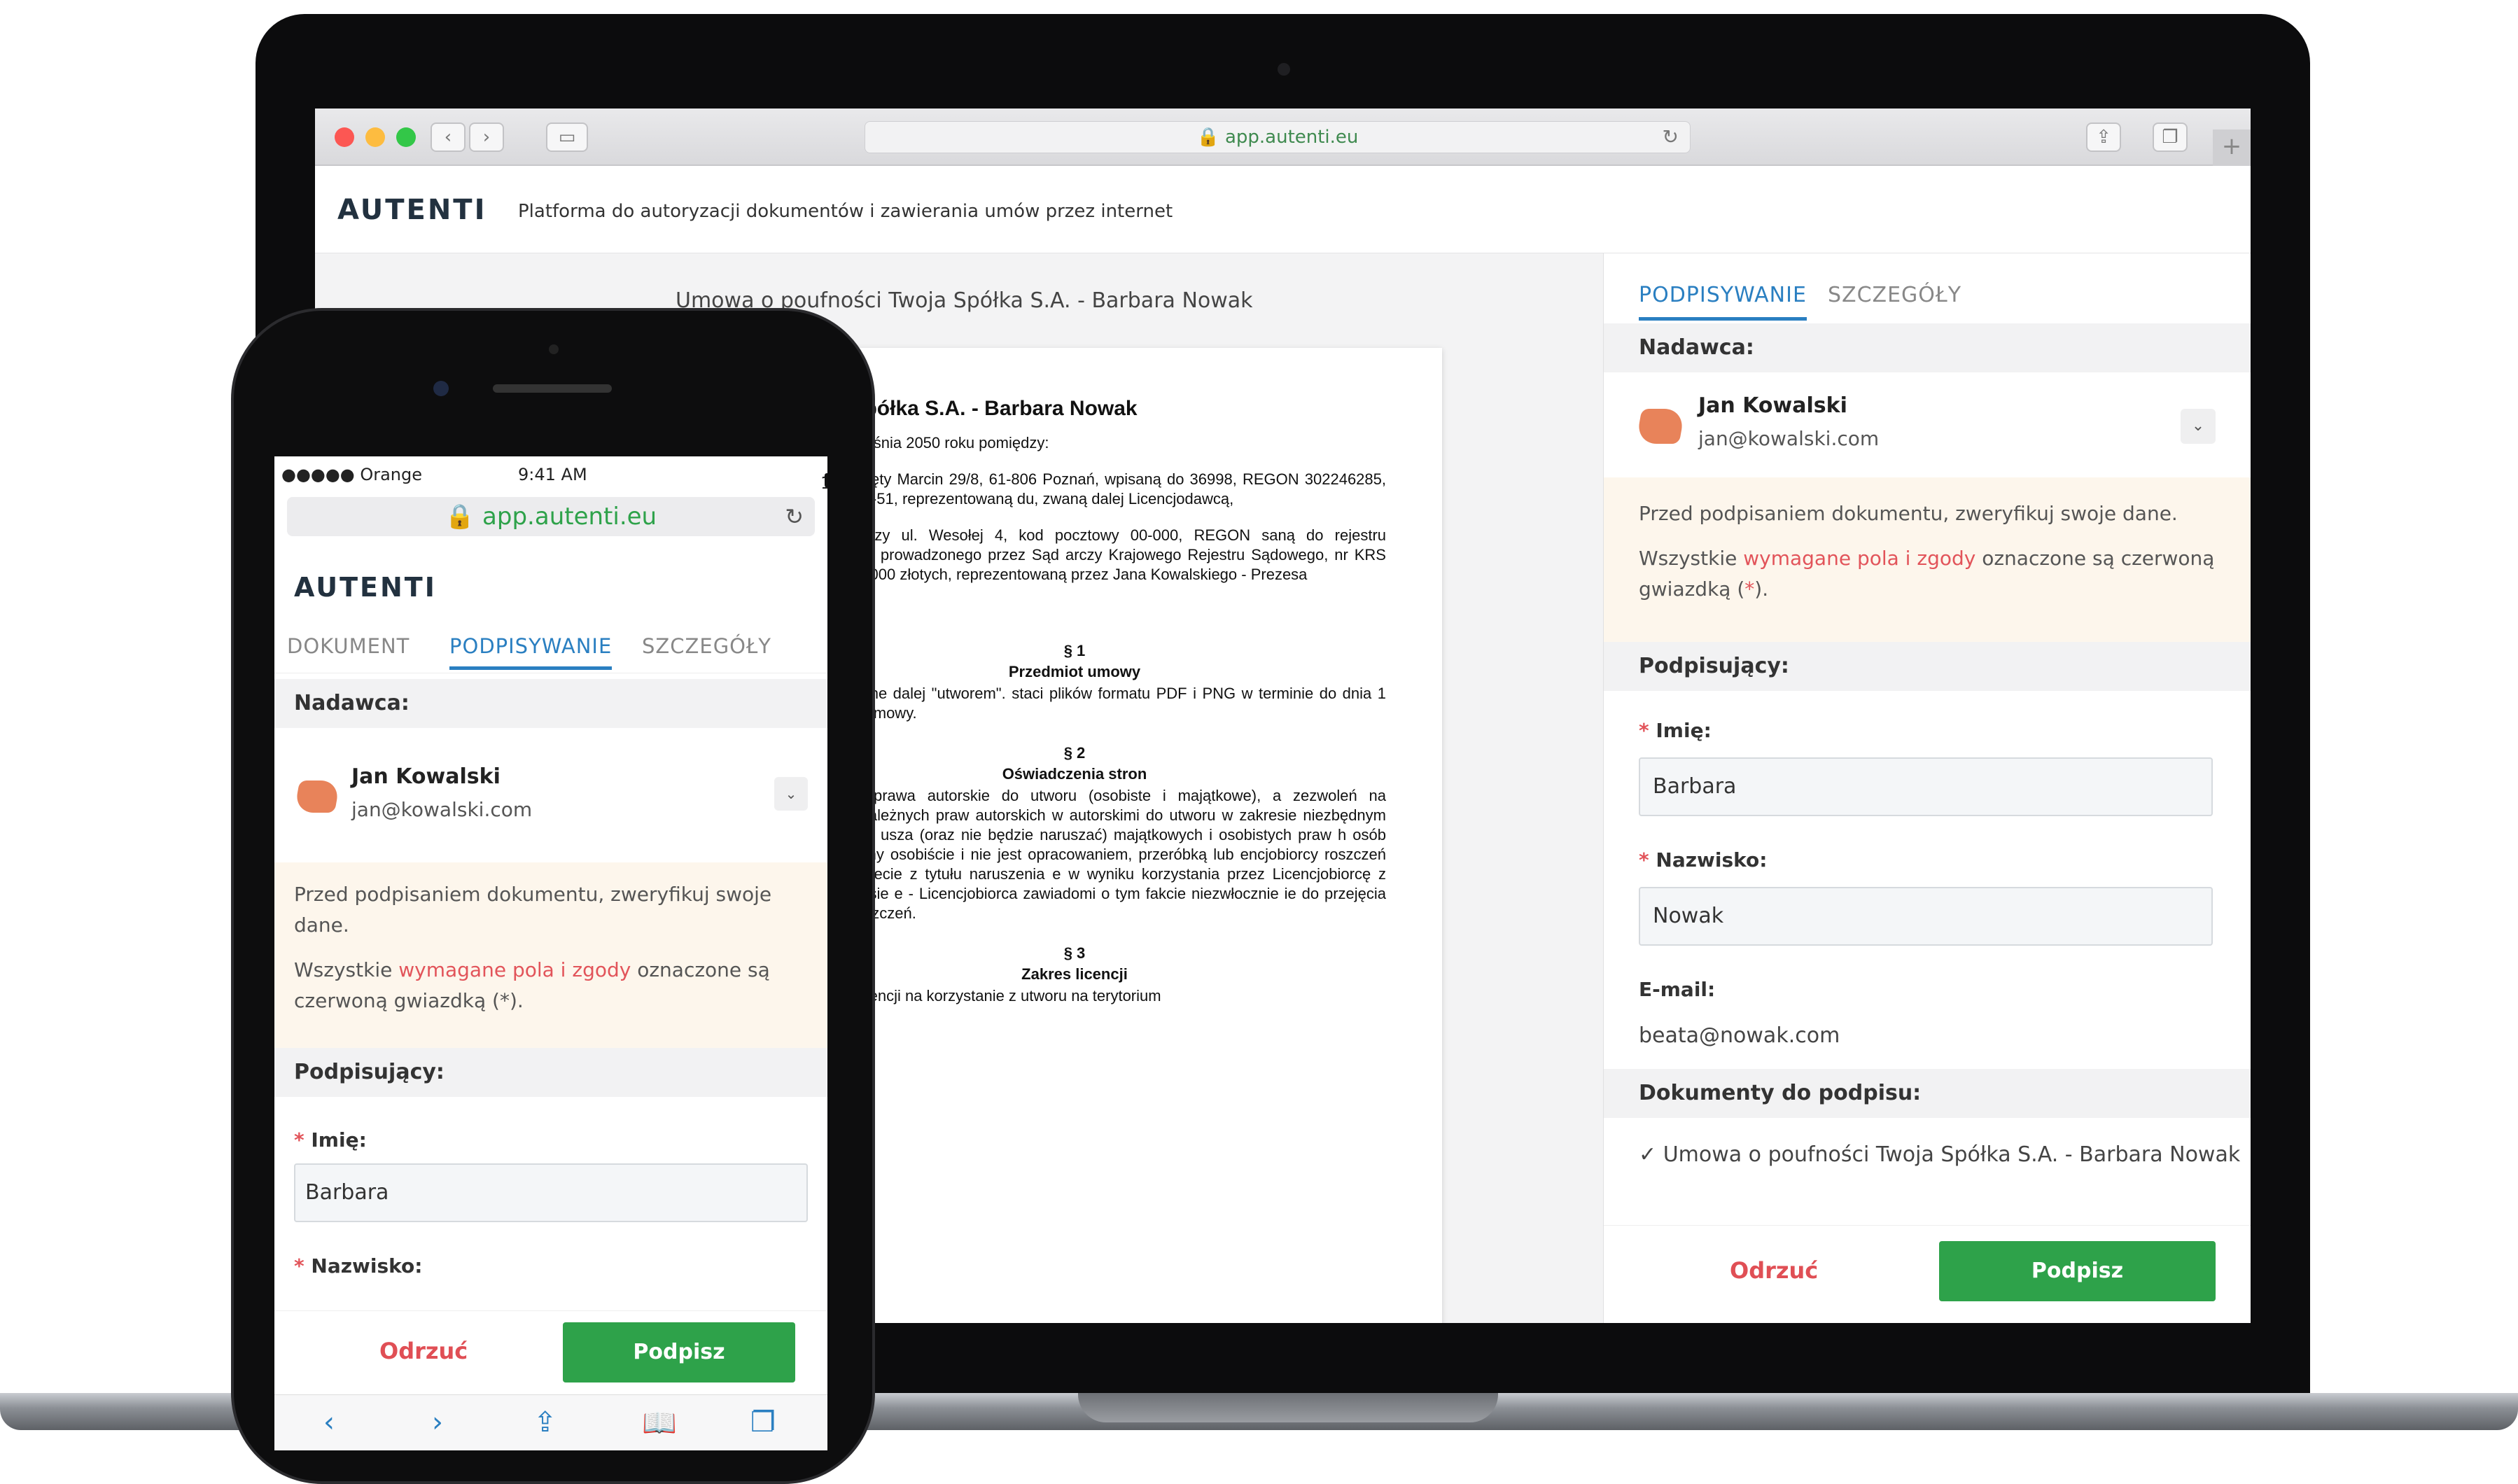  Describe the element at coordinates (567, 137) in the screenshot. I see `sidebar-icon: ▭` at that location.